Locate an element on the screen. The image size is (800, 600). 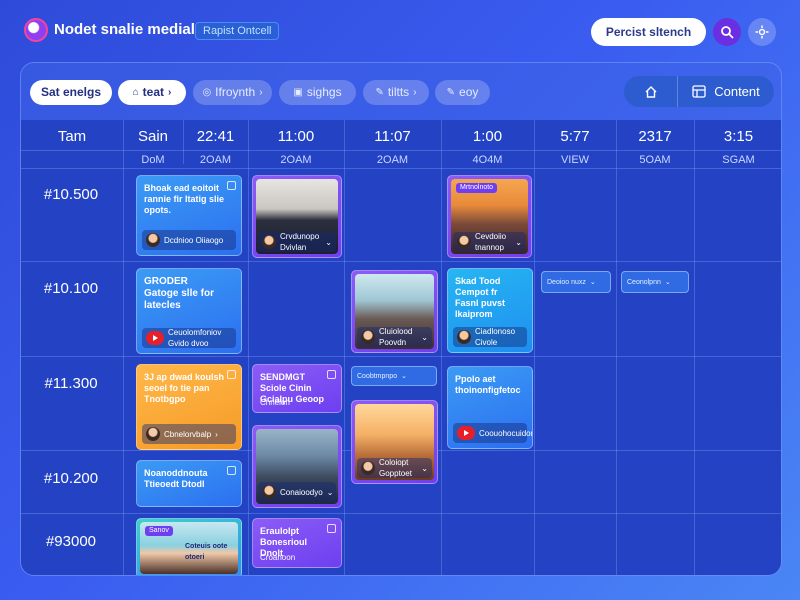
post-card-image: Mrtnolnoto Cevdoiio tnannop ⌄ is located at coordinates (489, 216).